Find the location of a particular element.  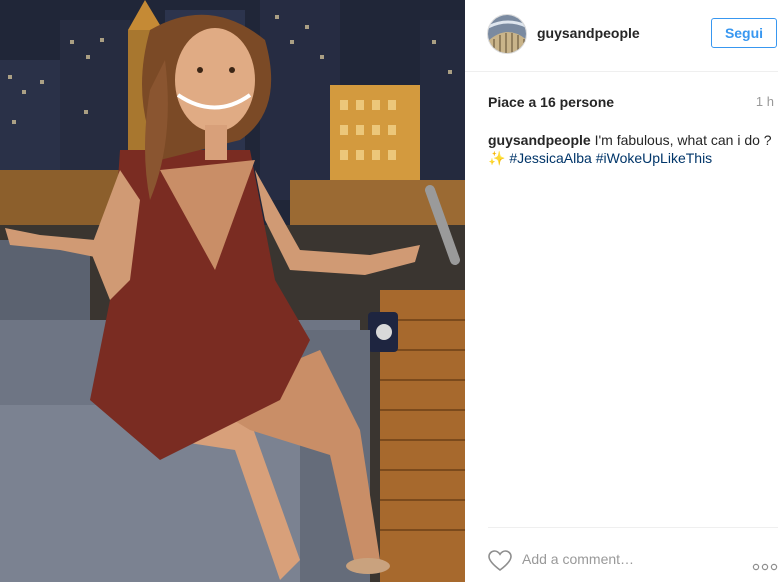

sparkle-emoji: ✨ is located at coordinates (497, 158).